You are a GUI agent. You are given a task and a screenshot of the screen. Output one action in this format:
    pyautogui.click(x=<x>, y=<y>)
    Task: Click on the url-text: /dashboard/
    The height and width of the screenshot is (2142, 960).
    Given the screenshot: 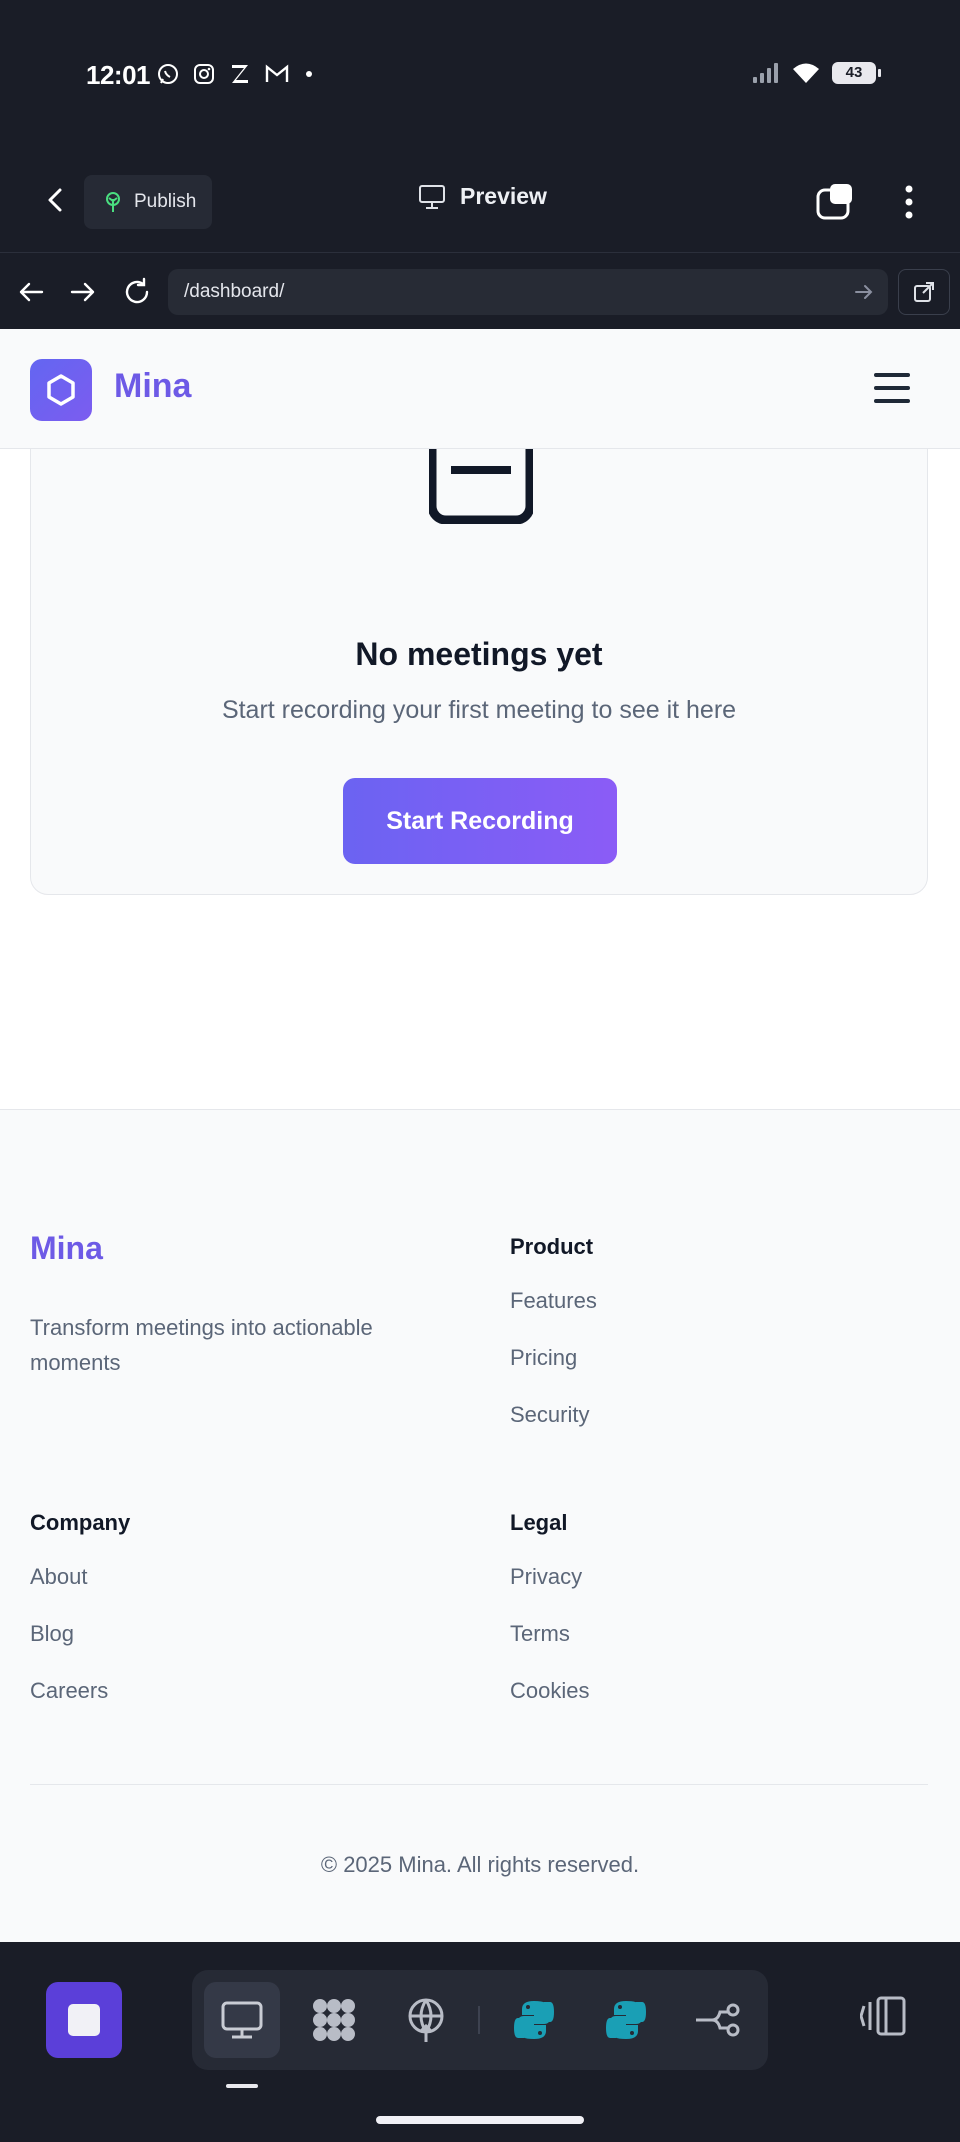 What is the action you would take?
    pyautogui.click(x=234, y=291)
    